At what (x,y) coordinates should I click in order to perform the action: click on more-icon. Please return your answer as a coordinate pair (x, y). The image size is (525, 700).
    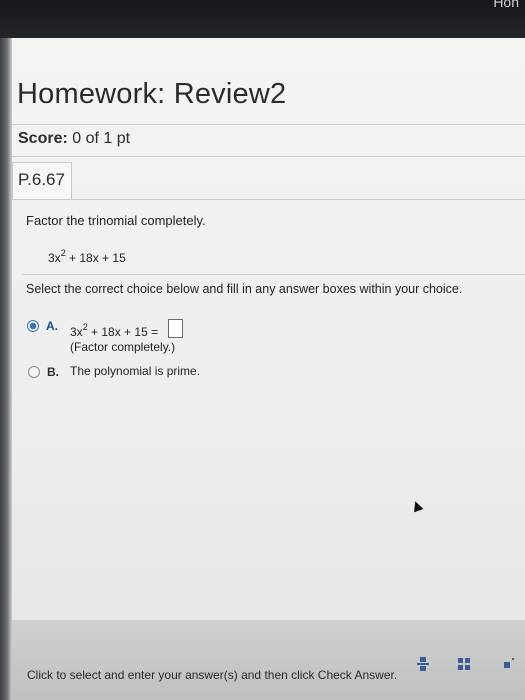
    Looking at the image, I should click on (510, 664).